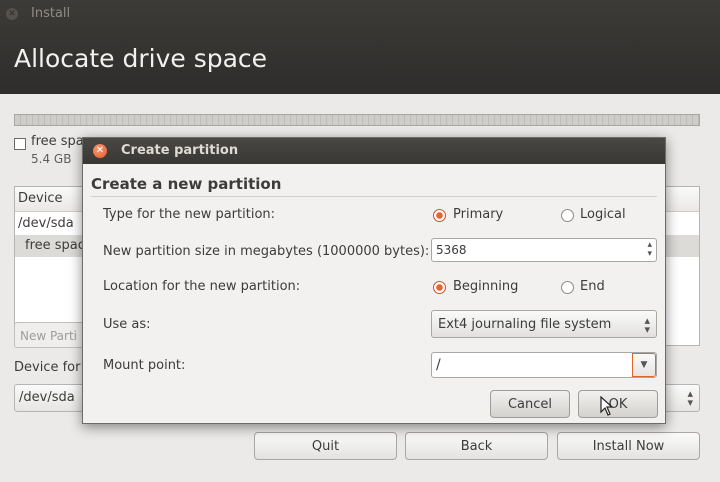 The image size is (720, 482). I want to click on use-as-select: Ext4 journaling file system ▴ ▾, so click(544, 324).